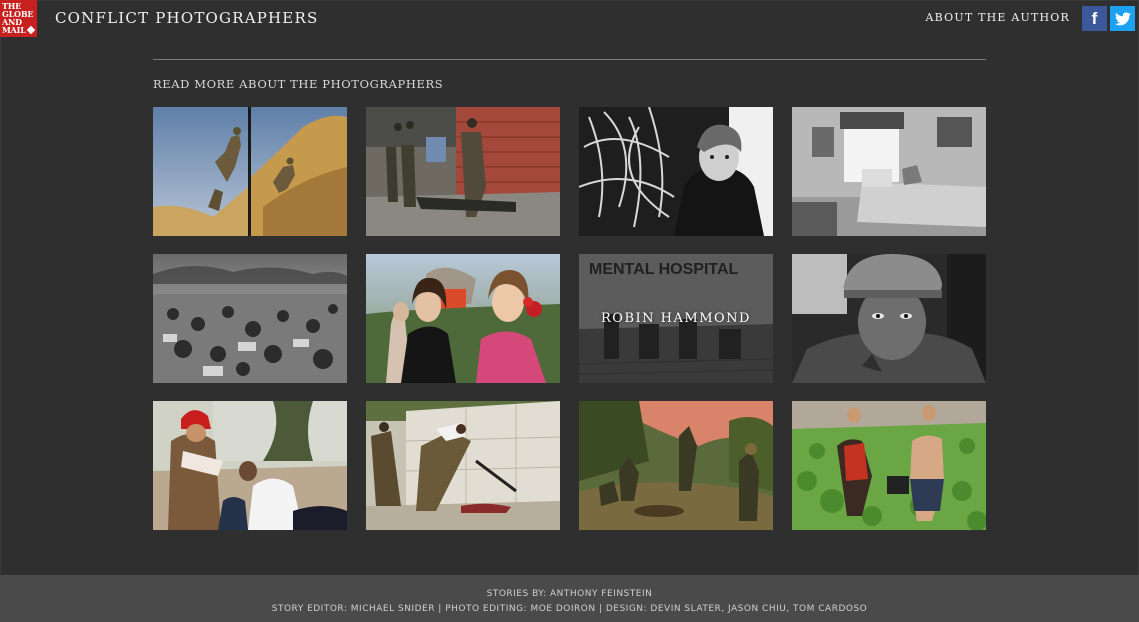 This screenshot has width=1139, height=622. Describe the element at coordinates (569, 594) in the screenshot. I see `footer-credits-stories: STORIES BY: ANTHONY FEINSTEIN` at that location.